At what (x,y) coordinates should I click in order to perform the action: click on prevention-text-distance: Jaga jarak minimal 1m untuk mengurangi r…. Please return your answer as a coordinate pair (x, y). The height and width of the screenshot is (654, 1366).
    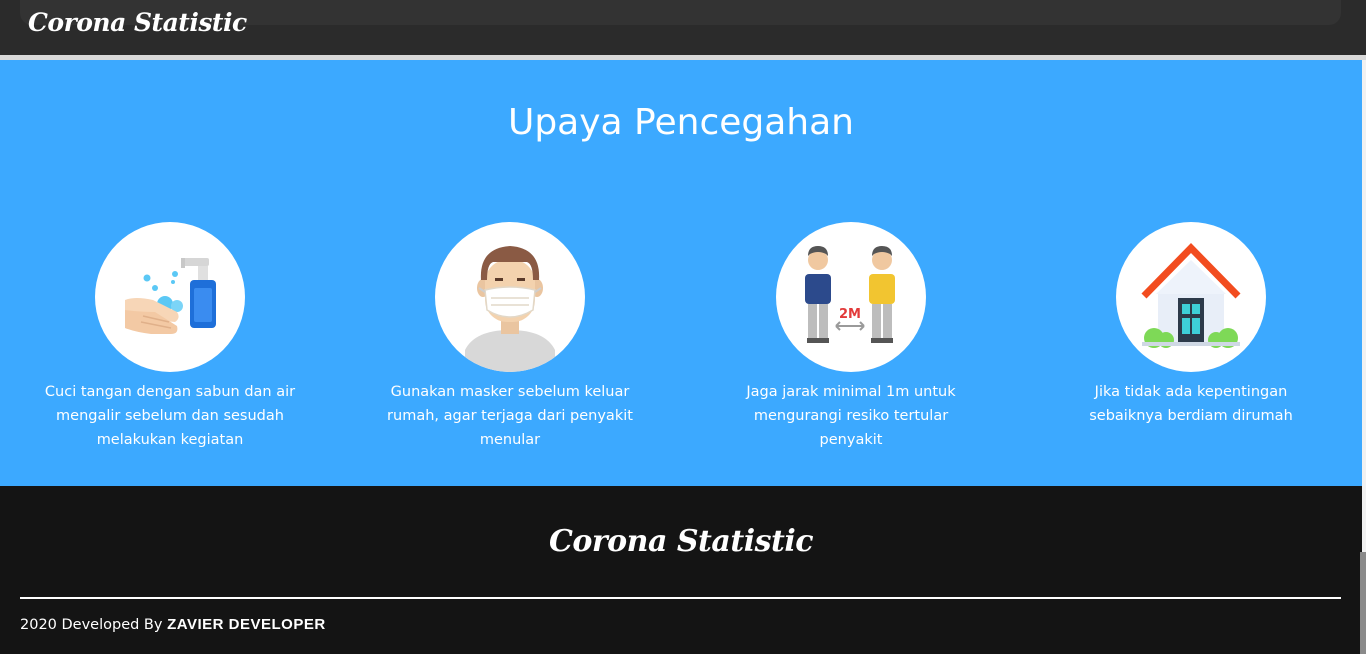
    Looking at the image, I should click on (851, 416).